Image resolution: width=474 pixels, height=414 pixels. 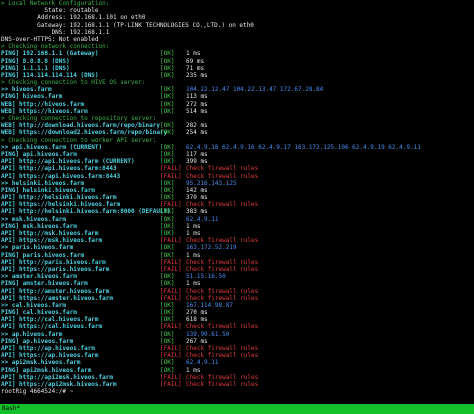 What do you see at coordinates (209, 305) in the screenshot?
I see `line-result: 167.114.98.87` at bounding box center [209, 305].